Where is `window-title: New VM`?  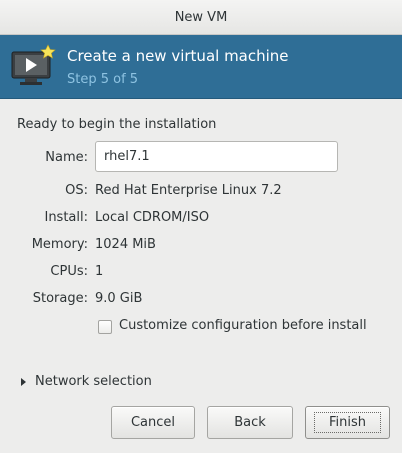
window-title: New VM is located at coordinates (201, 17).